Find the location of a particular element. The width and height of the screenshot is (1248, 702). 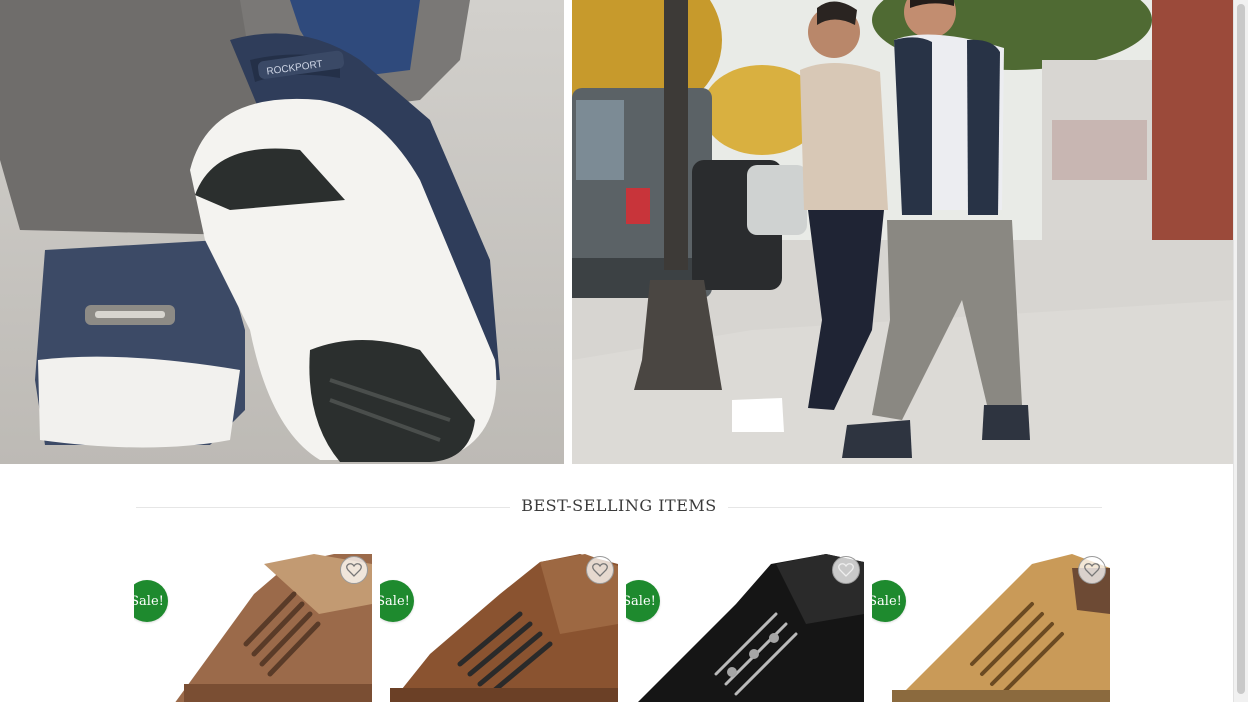

product-card-4: Sale! is located at coordinates (991, 625).